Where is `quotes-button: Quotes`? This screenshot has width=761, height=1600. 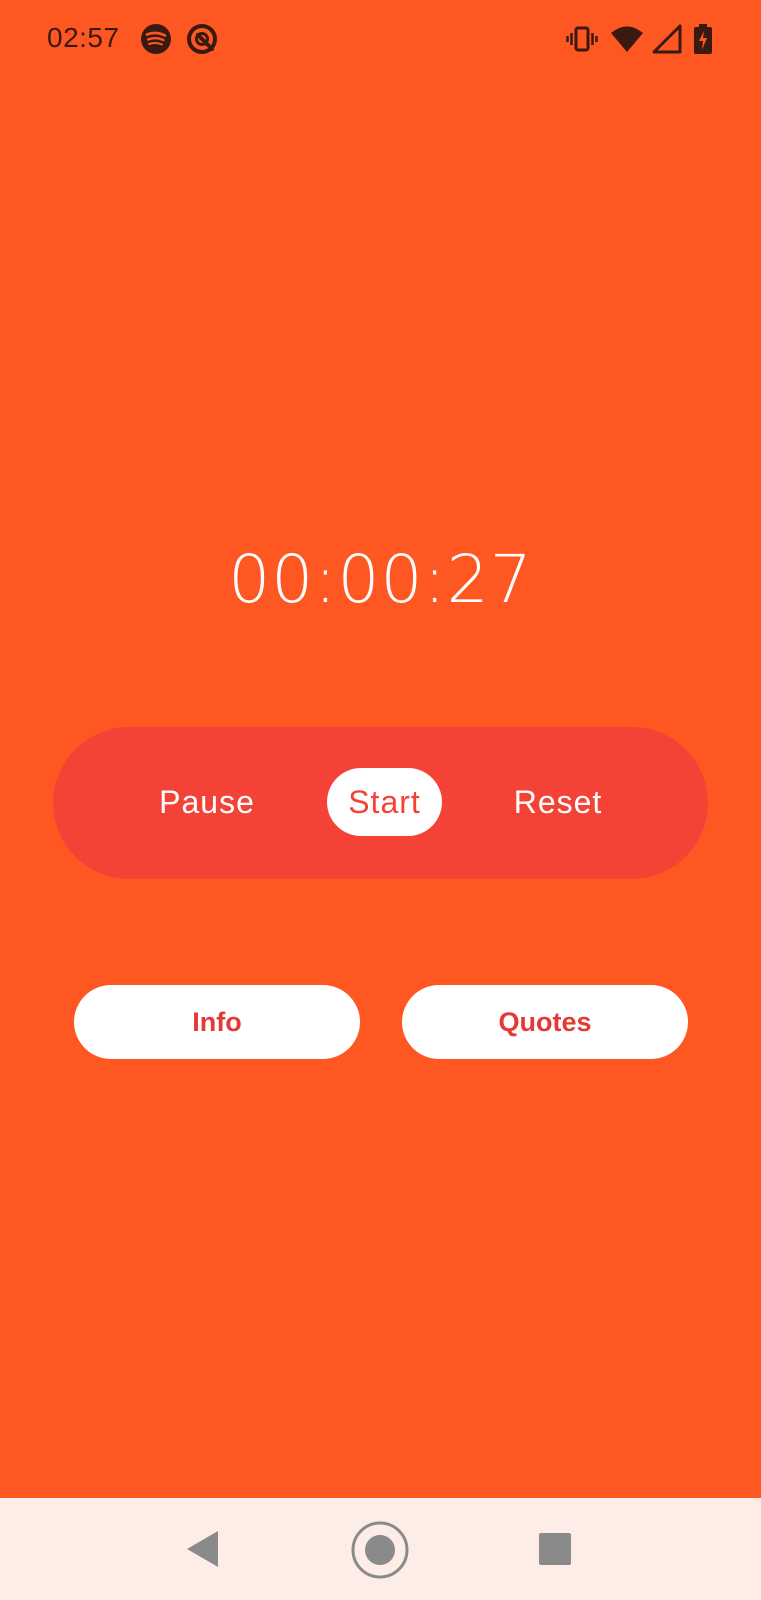 quotes-button: Quotes is located at coordinates (545, 1022).